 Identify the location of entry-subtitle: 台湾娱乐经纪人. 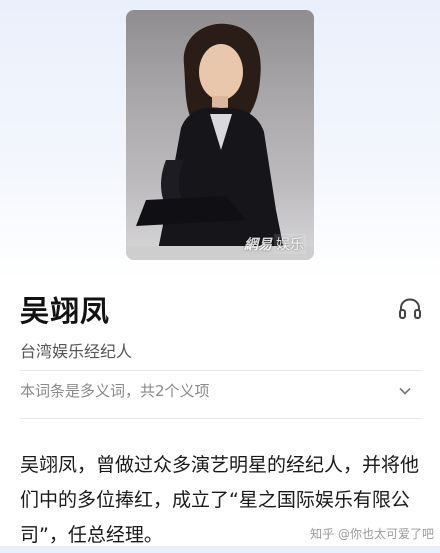
(76, 351).